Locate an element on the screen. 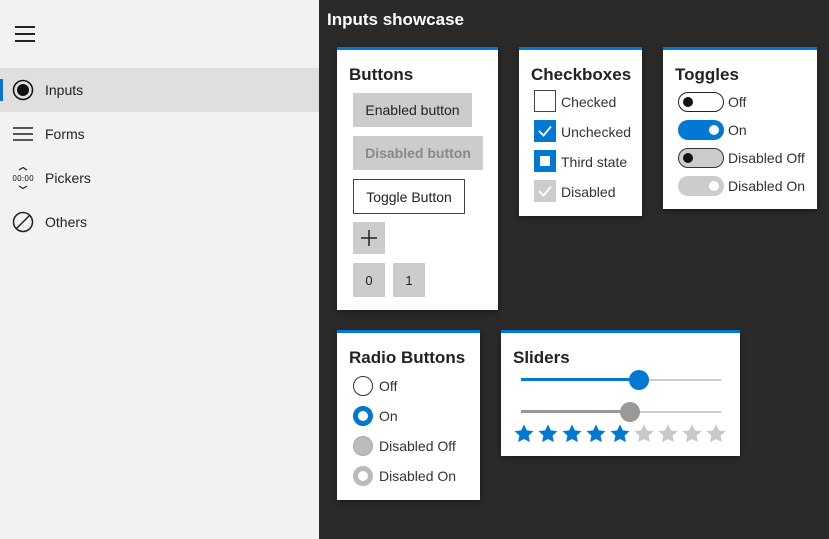  radio-off is located at coordinates (363, 386).